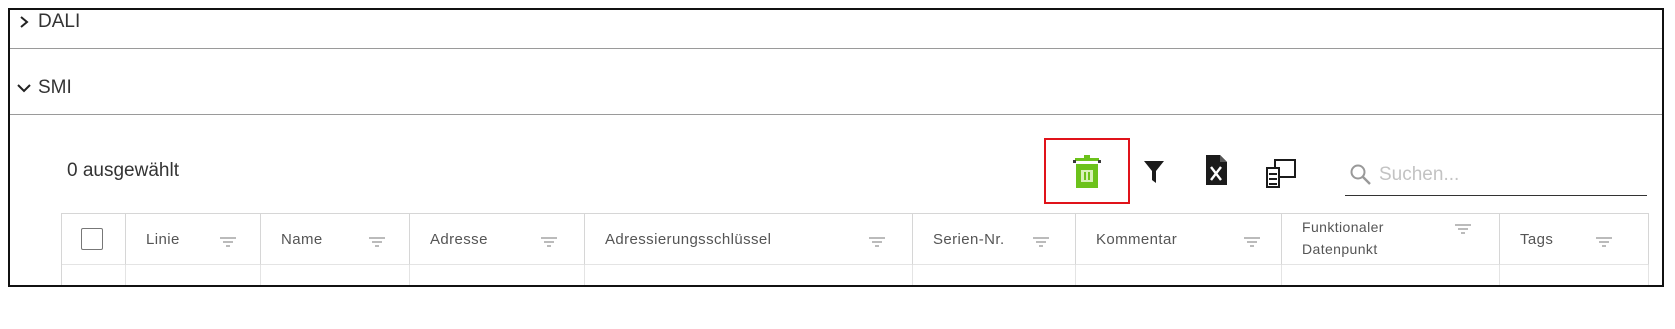  I want to click on section-dali-label: DALI, so click(59, 21).